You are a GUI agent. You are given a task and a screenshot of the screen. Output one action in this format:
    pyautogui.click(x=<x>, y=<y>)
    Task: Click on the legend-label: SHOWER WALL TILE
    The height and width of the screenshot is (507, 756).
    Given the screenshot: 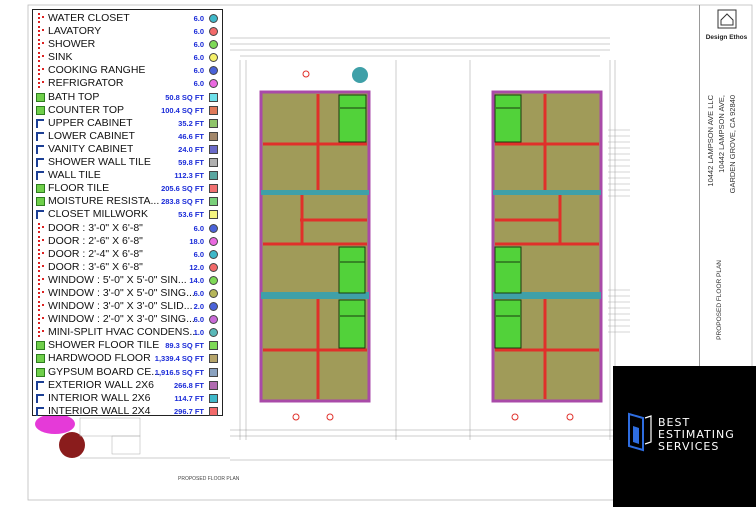 What is the action you would take?
    pyautogui.click(x=99, y=162)
    